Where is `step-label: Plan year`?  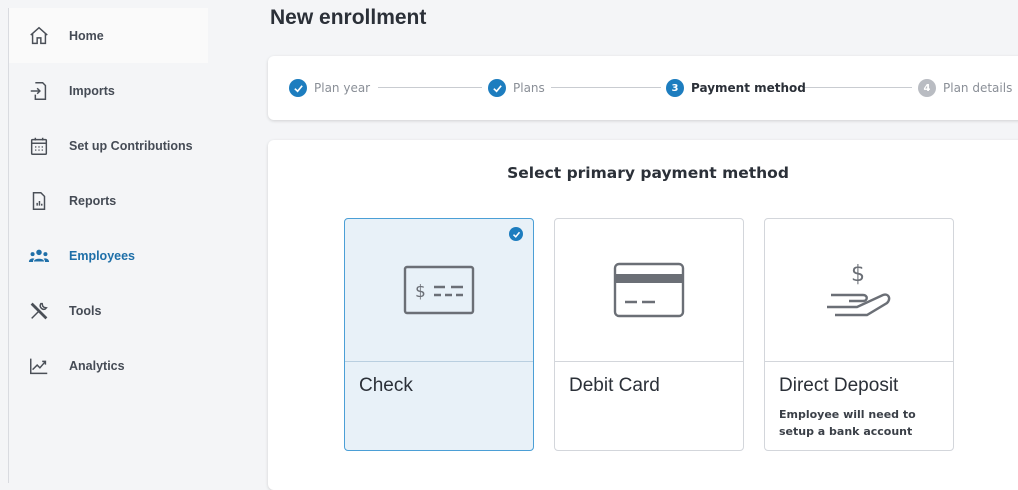 step-label: Plan year is located at coordinates (342, 88).